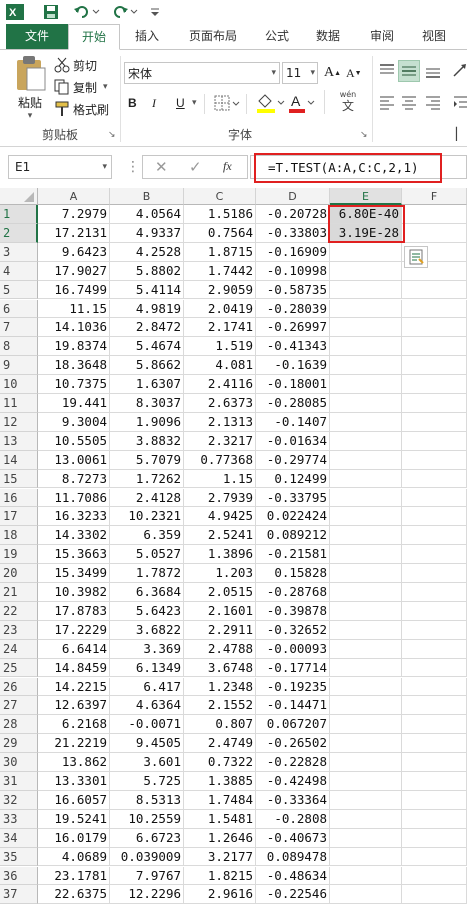 The image size is (467, 904). Describe the element at coordinates (366, 630) in the screenshot. I see `cell-e23` at that location.